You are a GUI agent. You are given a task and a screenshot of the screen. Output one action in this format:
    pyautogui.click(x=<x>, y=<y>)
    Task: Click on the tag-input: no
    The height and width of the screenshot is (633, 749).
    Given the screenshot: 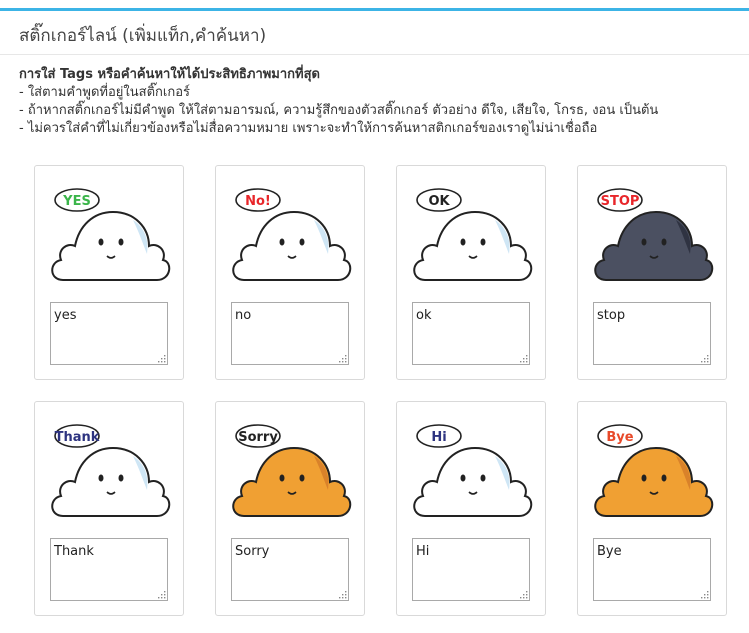 What is the action you would take?
    pyautogui.click(x=290, y=333)
    